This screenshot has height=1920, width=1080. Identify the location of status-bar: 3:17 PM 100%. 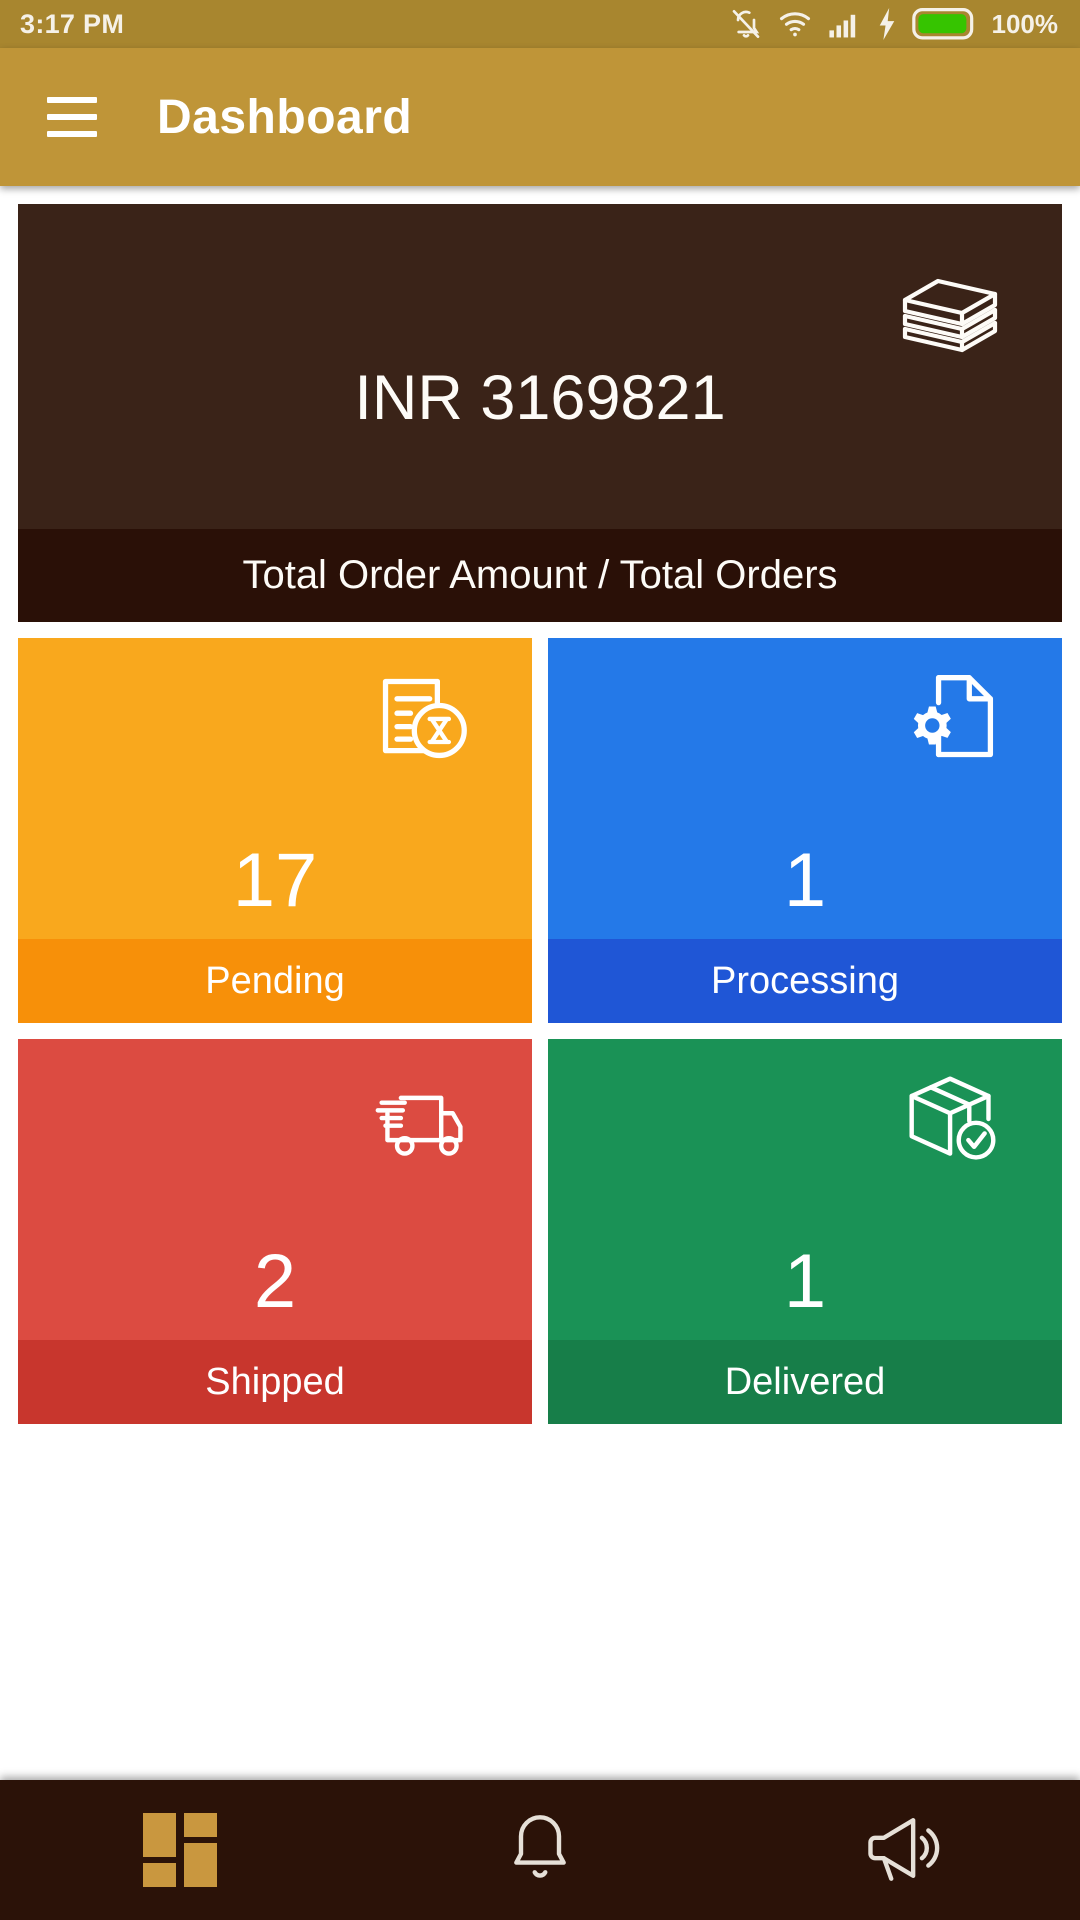
(540, 24).